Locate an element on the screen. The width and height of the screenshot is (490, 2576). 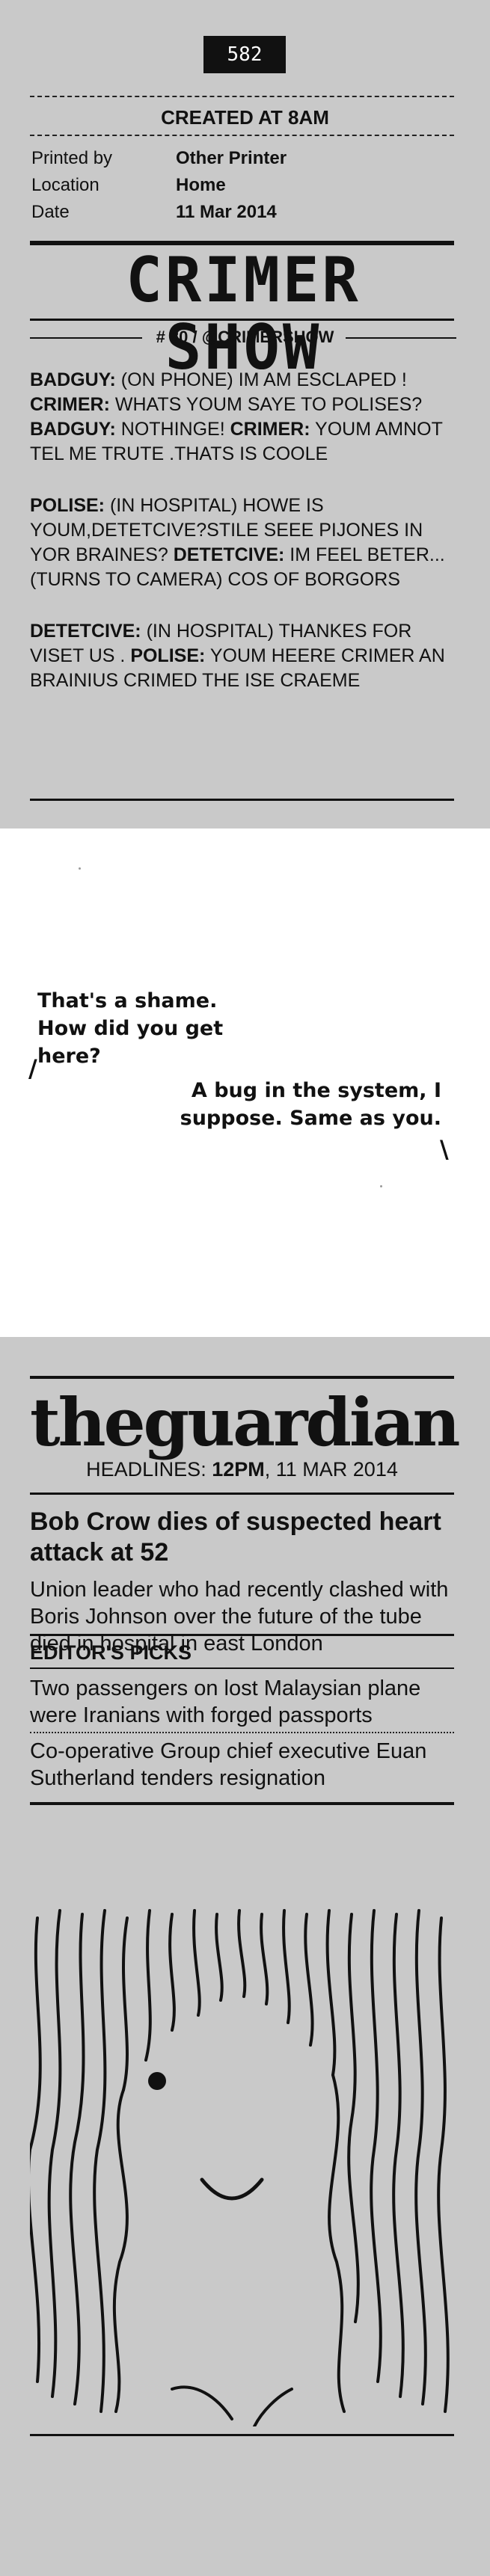
headlines-date: , 11 MAR 2014 is located at coordinates (331, 1469).